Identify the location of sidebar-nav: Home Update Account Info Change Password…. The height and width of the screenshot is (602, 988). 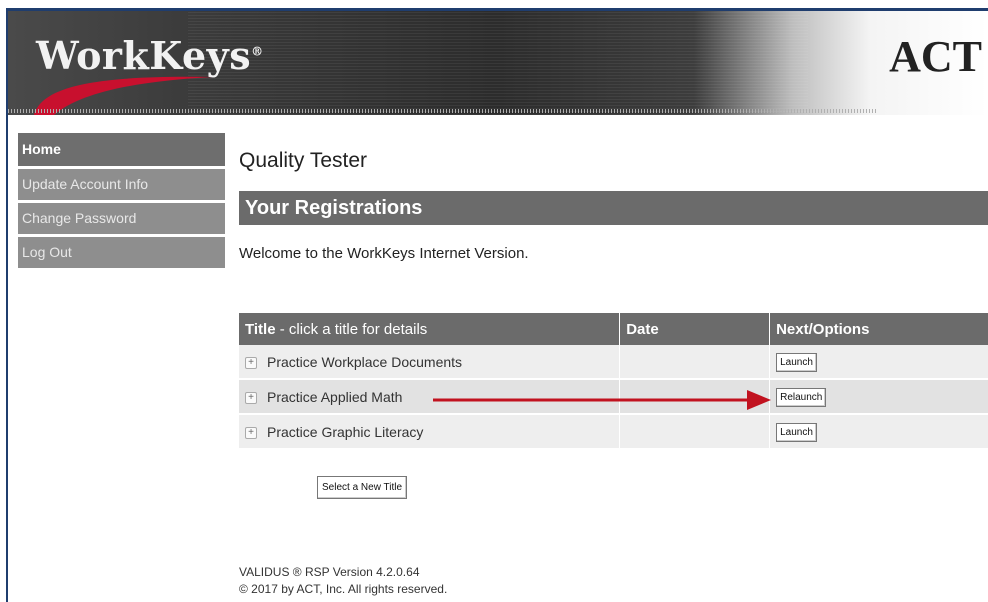
(121, 202).